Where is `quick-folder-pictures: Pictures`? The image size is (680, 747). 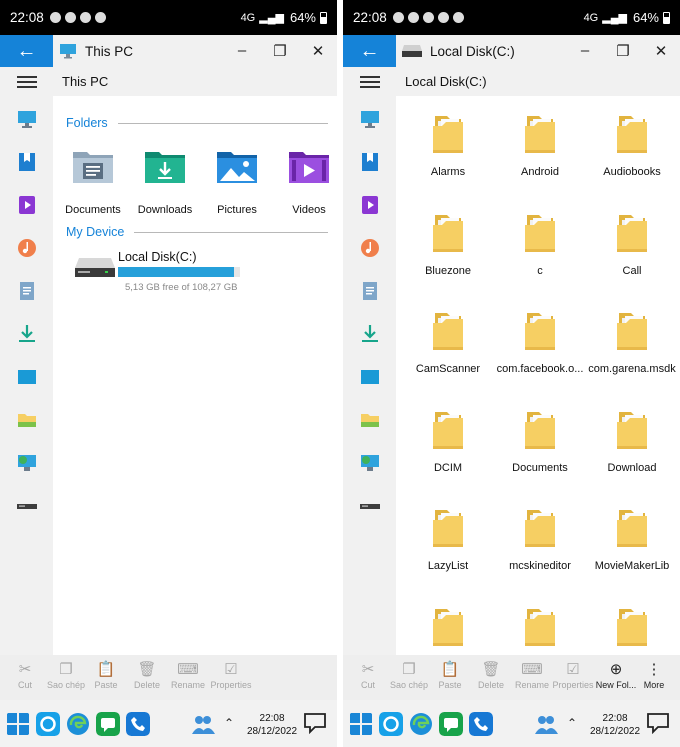
quick-folder-pictures: Pictures is located at coordinates (237, 182).